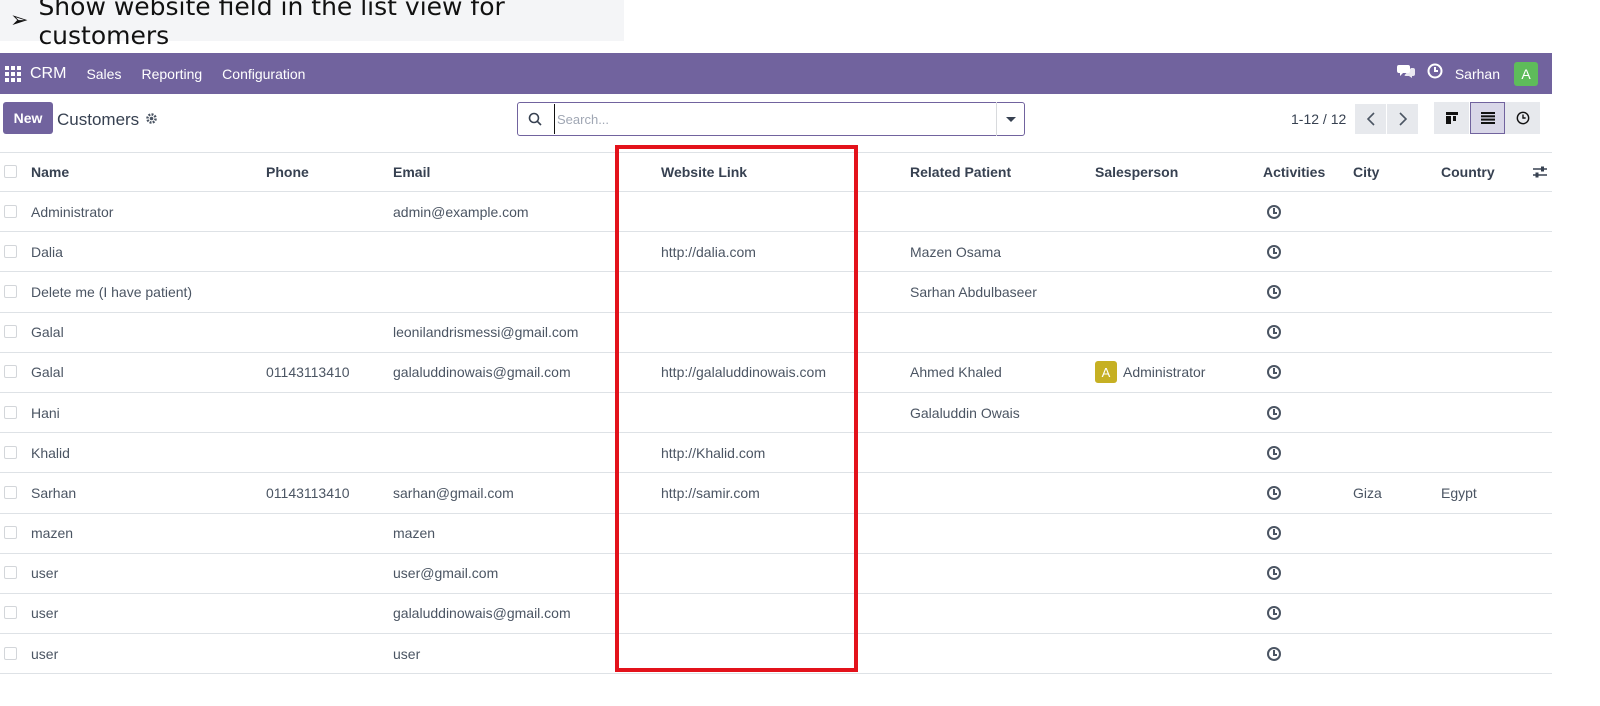 The height and width of the screenshot is (706, 1600). I want to click on search-input, so click(775, 119).